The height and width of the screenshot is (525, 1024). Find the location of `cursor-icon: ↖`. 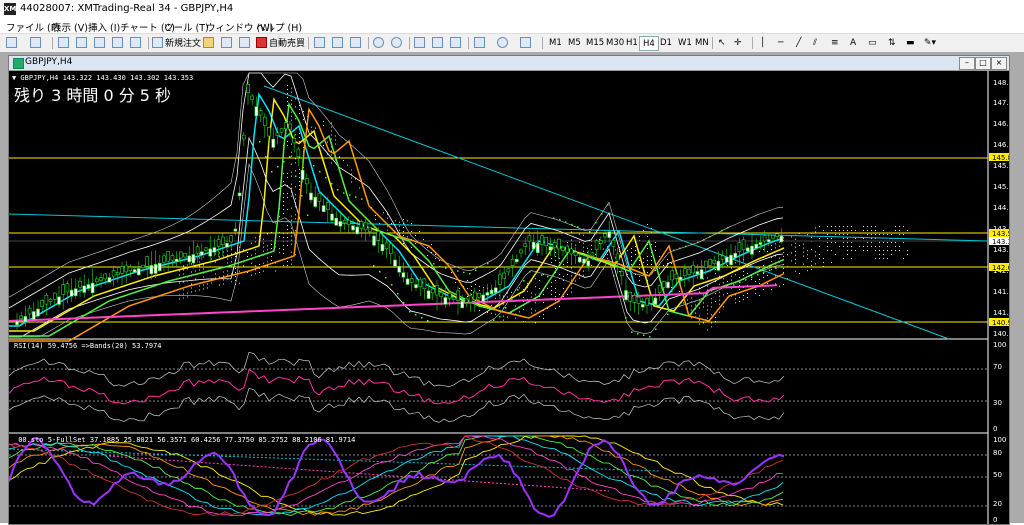

cursor-icon: ↖ is located at coordinates (722, 42).